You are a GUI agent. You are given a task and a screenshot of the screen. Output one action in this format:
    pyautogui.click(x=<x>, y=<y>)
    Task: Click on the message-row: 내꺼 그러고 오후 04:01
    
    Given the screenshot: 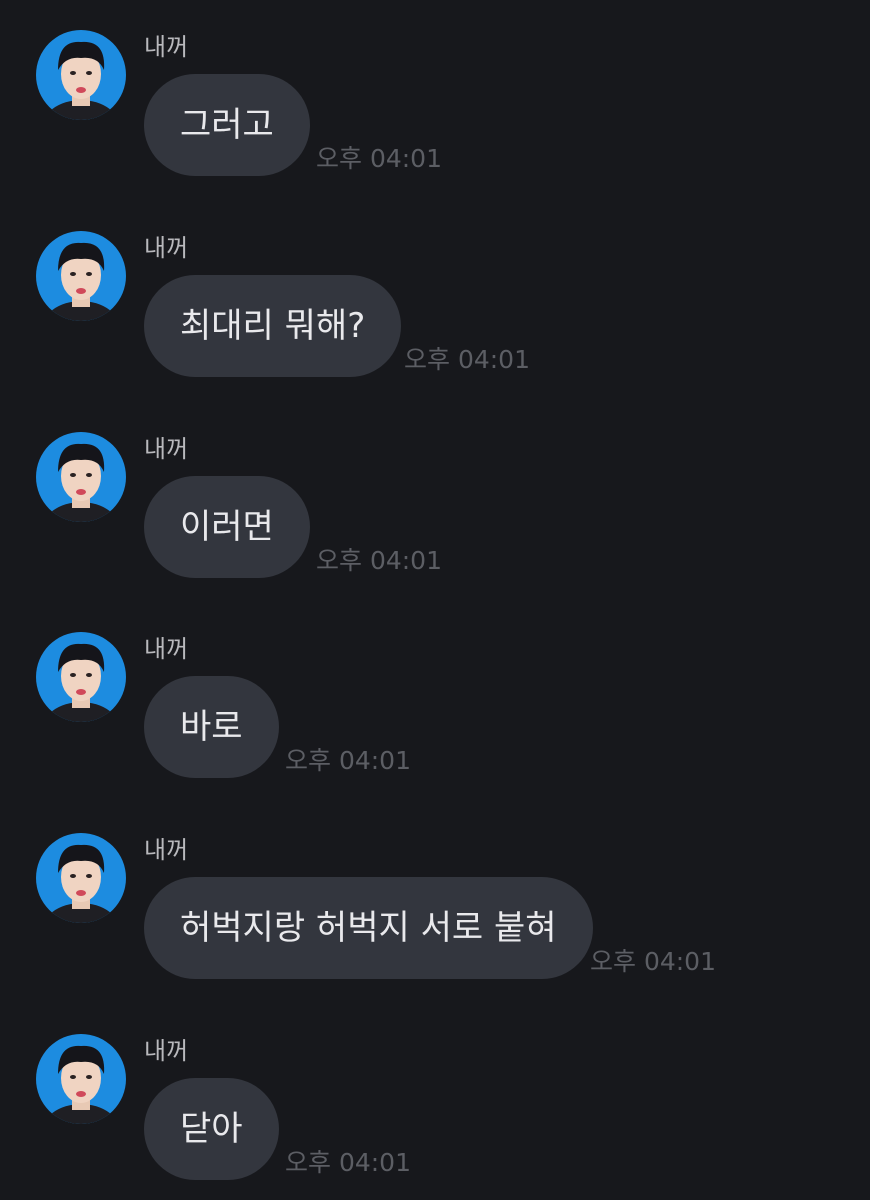 What is the action you would take?
    pyautogui.click(x=435, y=110)
    